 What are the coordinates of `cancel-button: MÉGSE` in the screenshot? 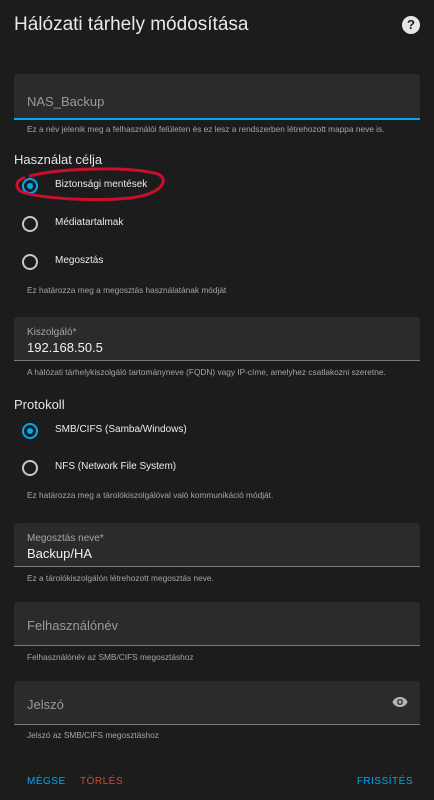 It's located at (46, 781).